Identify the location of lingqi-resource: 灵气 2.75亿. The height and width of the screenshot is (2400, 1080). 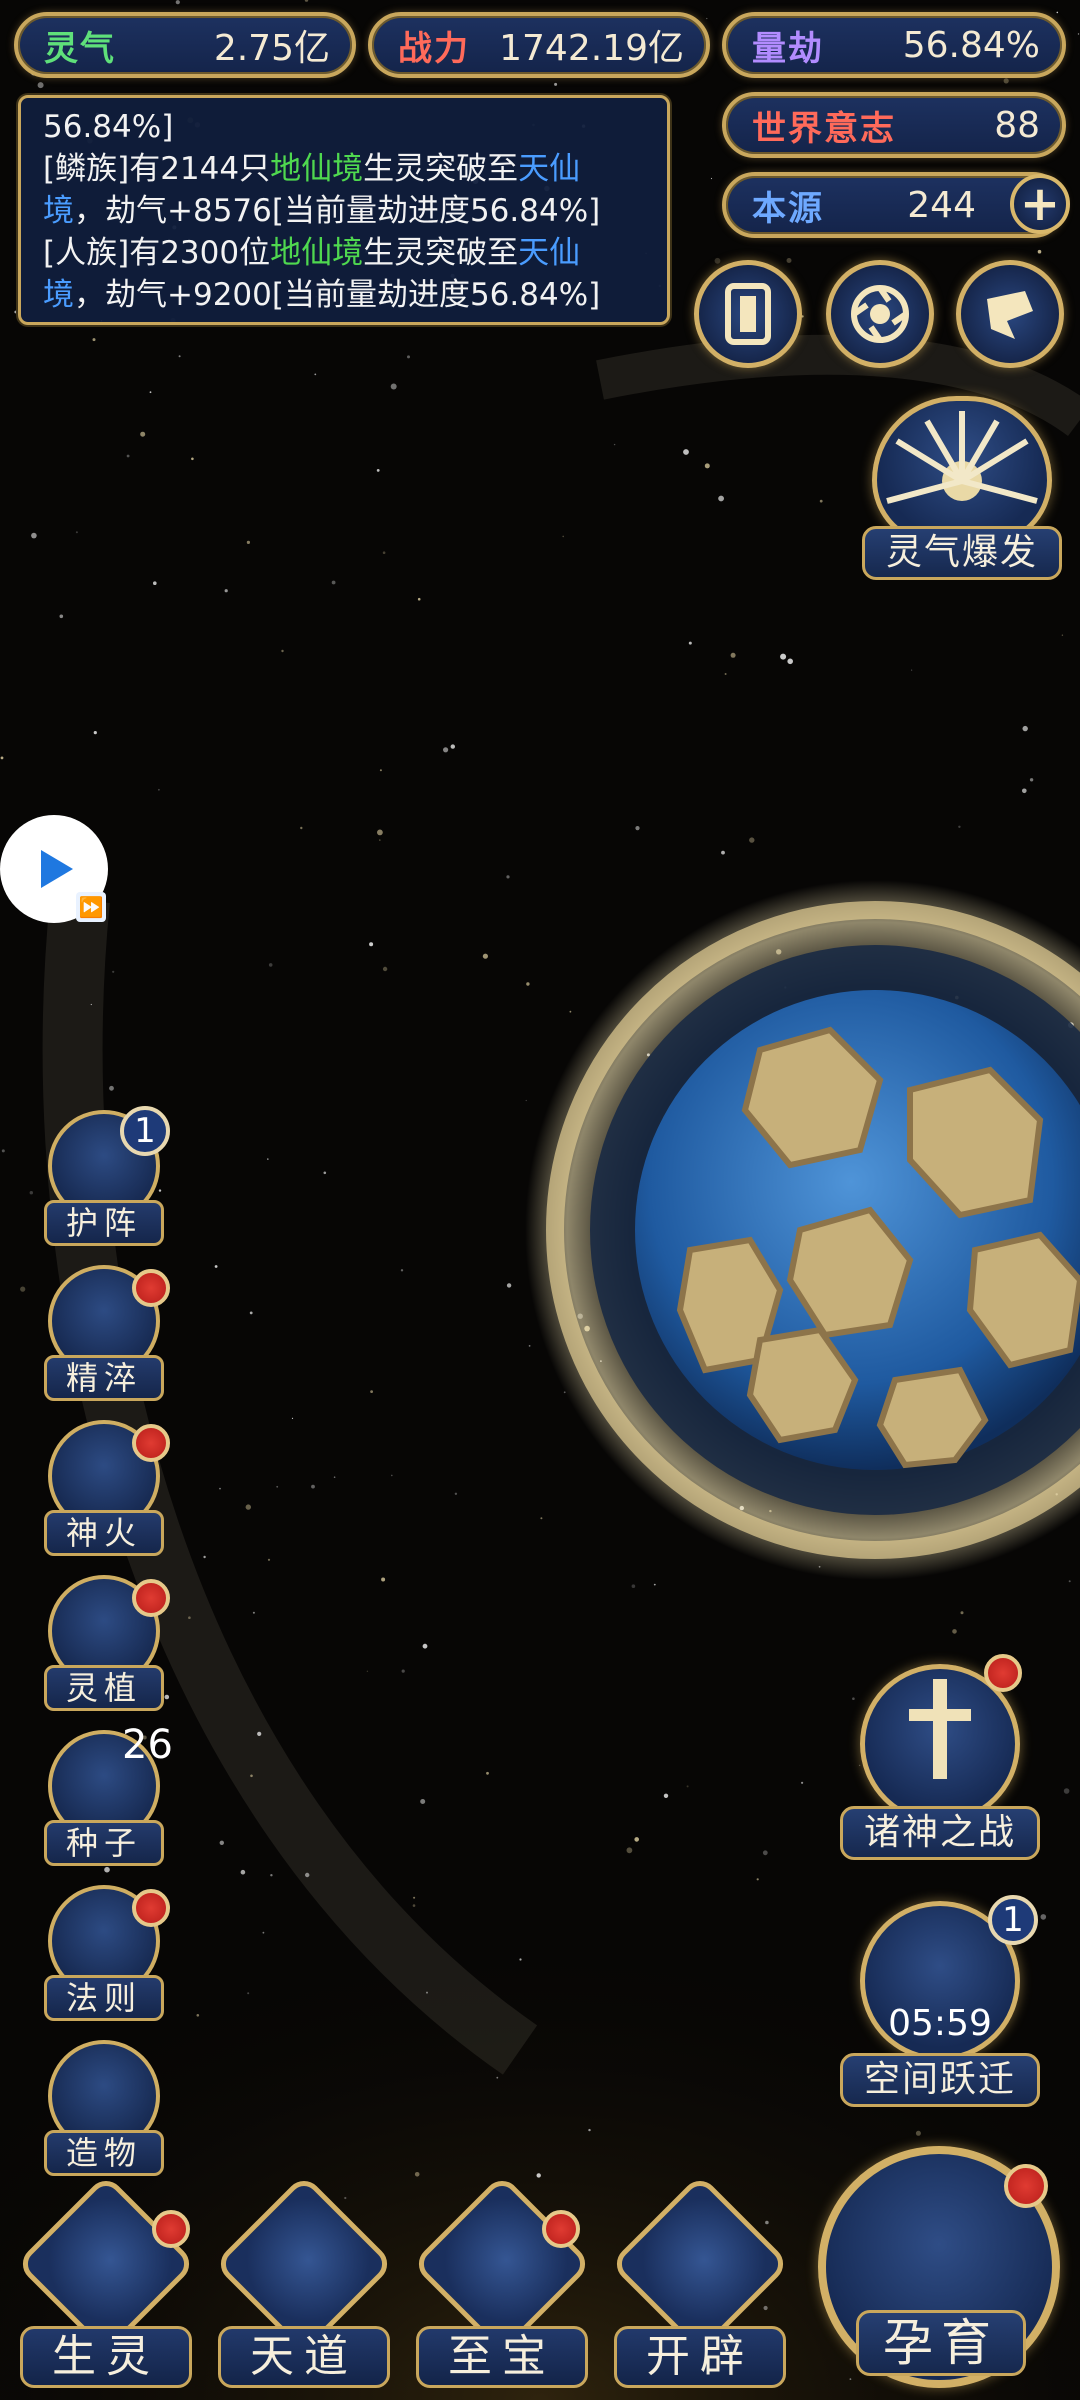
(185, 45).